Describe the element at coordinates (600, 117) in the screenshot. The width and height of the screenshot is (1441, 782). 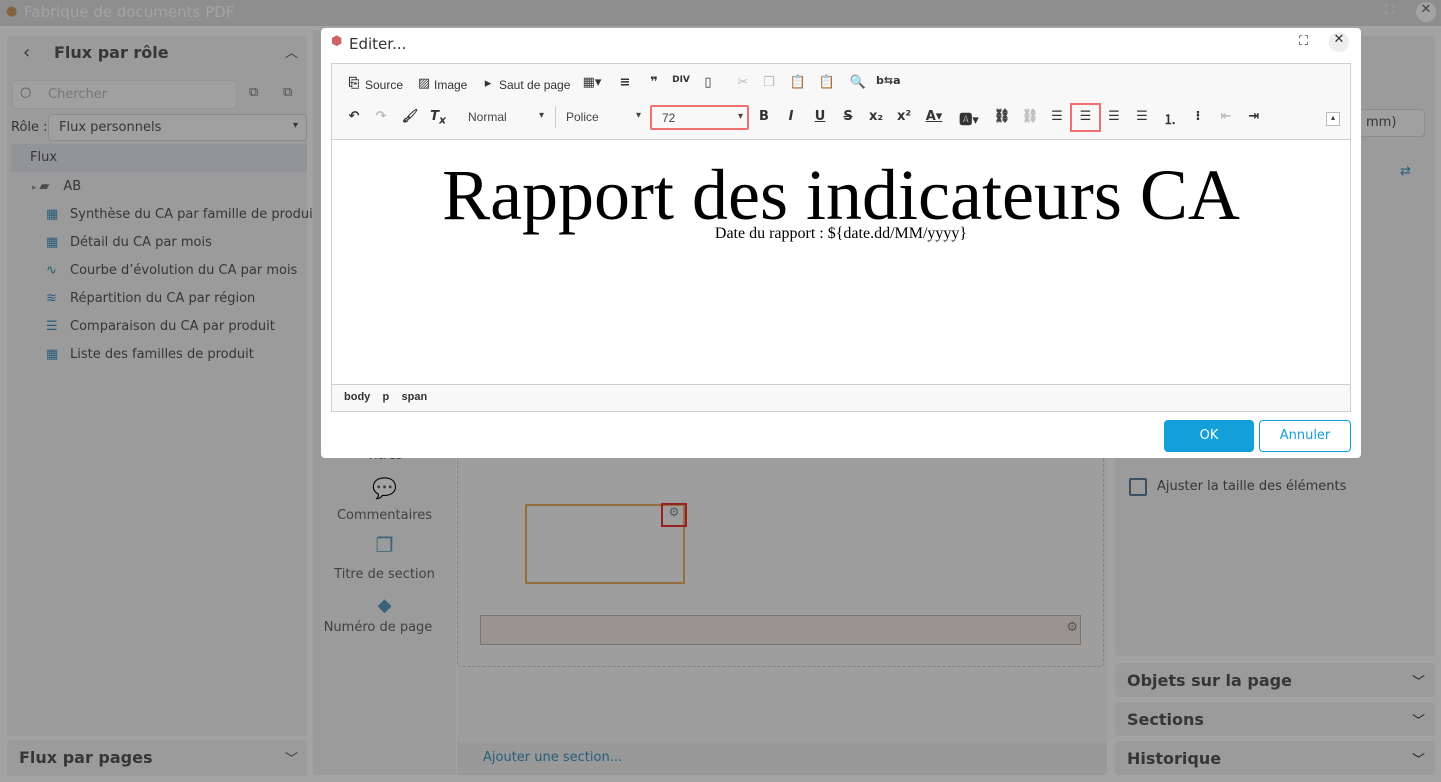
I see `font-select: Police` at that location.